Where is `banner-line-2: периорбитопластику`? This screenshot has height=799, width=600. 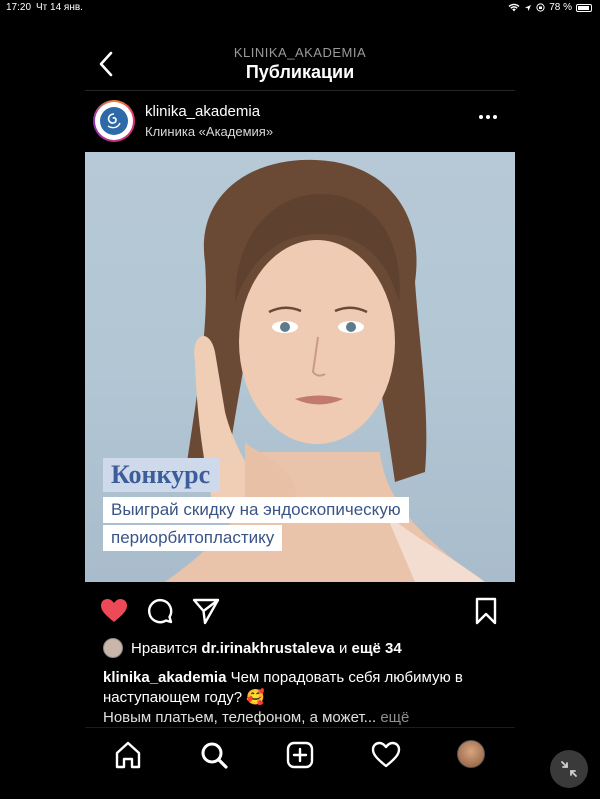 banner-line-2: периорбитопластику is located at coordinates (193, 538).